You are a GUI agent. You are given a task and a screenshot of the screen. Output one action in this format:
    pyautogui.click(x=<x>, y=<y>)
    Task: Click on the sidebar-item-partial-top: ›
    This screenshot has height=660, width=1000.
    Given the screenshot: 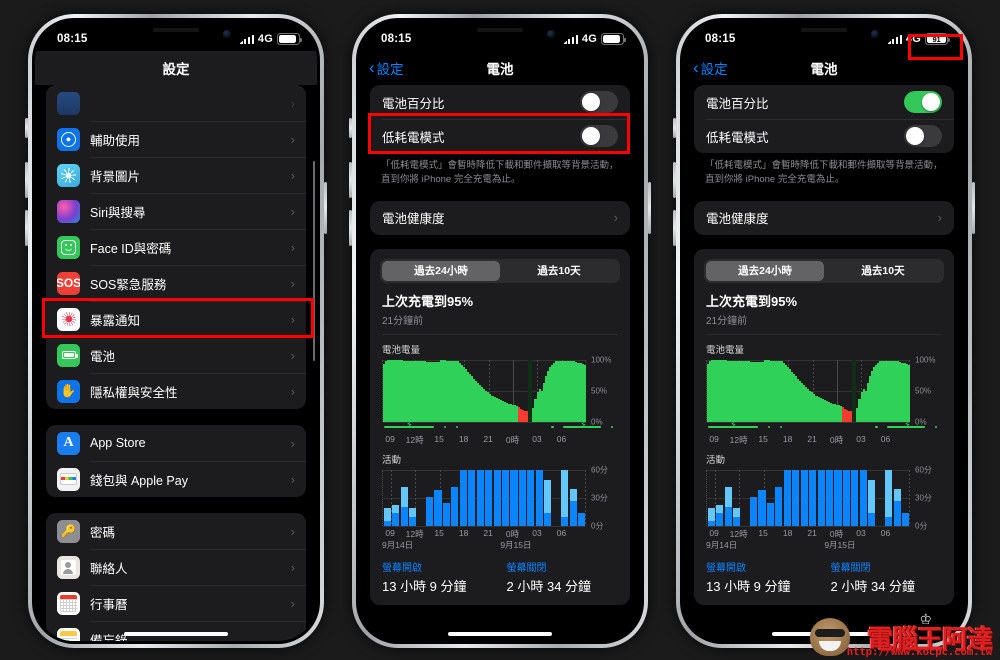 What is the action you would take?
    pyautogui.click(x=176, y=103)
    